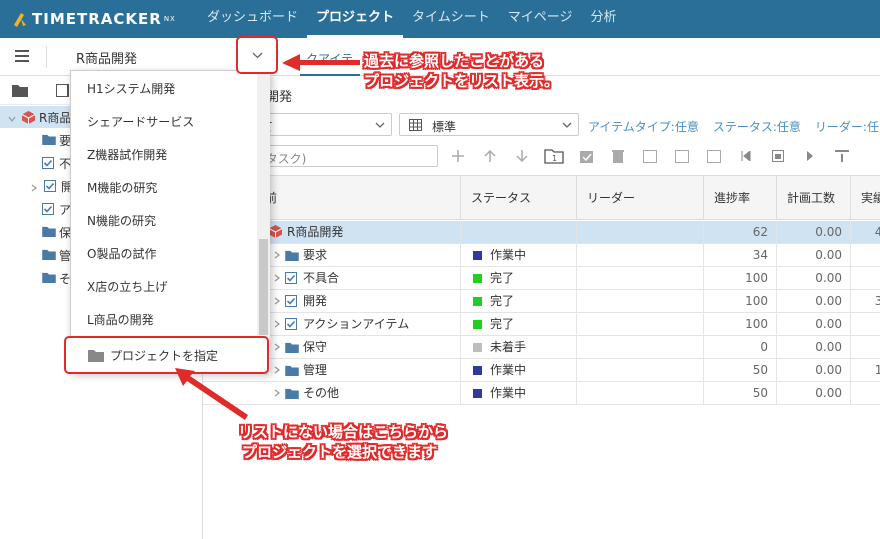 This screenshot has width=880, height=539. What do you see at coordinates (604, 19) in the screenshot?
I see `nav-item: 分析` at bounding box center [604, 19].